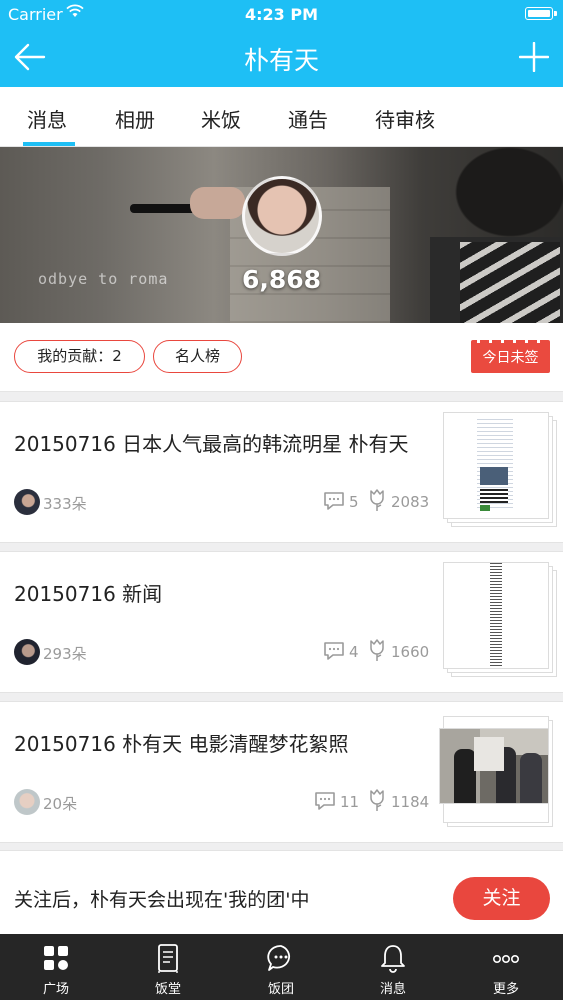  I want to click on tab-label: 广场, so click(55, 989).